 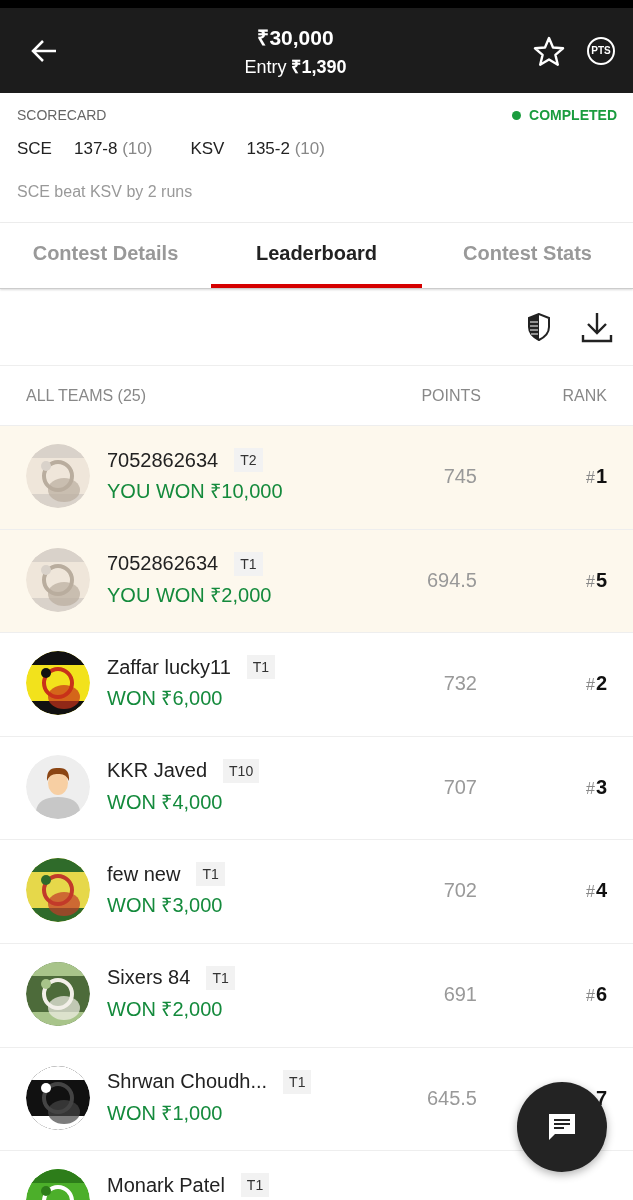 What do you see at coordinates (459, 684) in the screenshot?
I see `points-value: 732` at bounding box center [459, 684].